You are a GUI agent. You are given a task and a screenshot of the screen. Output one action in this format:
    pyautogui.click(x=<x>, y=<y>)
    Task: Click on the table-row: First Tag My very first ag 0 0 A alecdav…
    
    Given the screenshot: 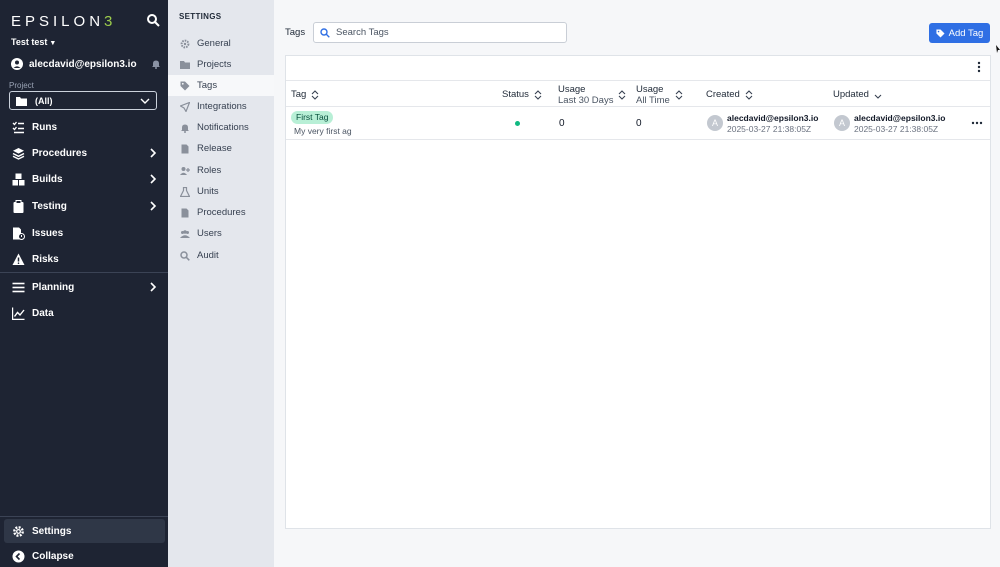 What is the action you would take?
    pyautogui.click(x=638, y=123)
    